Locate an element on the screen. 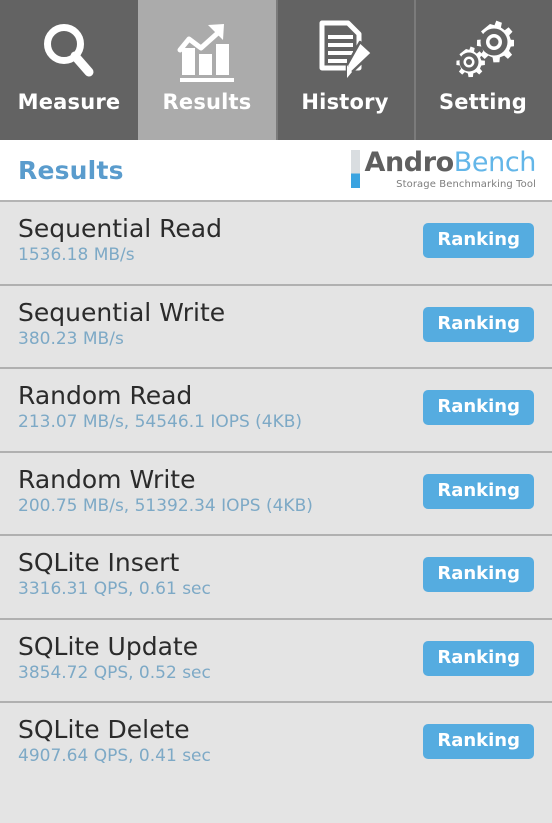 This screenshot has height=823, width=552. logo-secondary: Bench is located at coordinates (495, 162).